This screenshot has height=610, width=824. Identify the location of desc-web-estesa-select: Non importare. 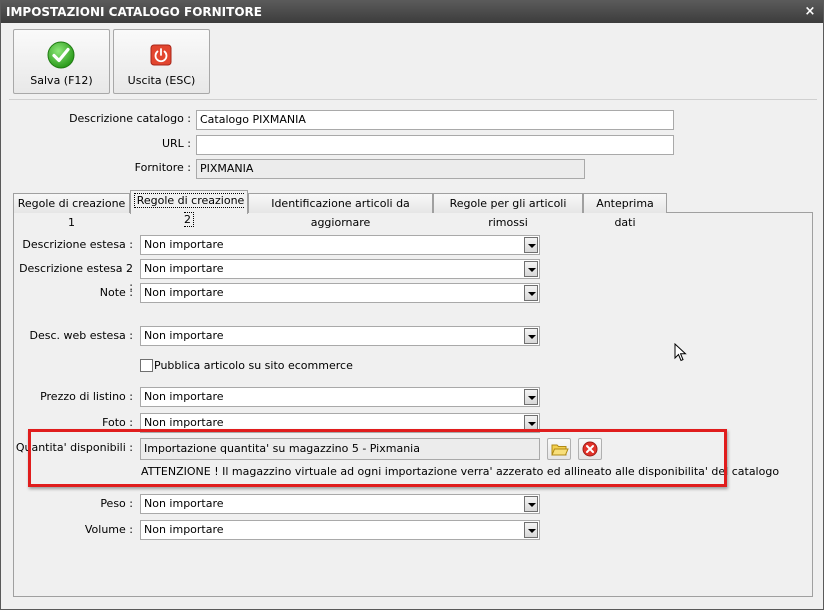
(340, 336).